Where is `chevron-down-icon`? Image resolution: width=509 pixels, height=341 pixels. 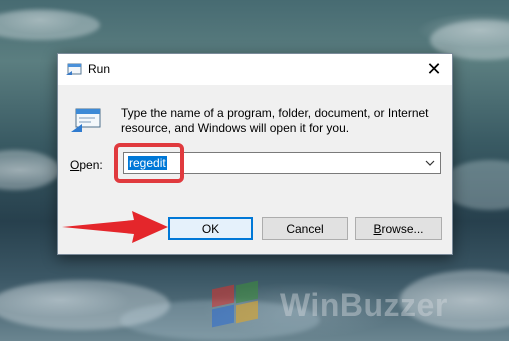 chevron-down-icon is located at coordinates (430, 163).